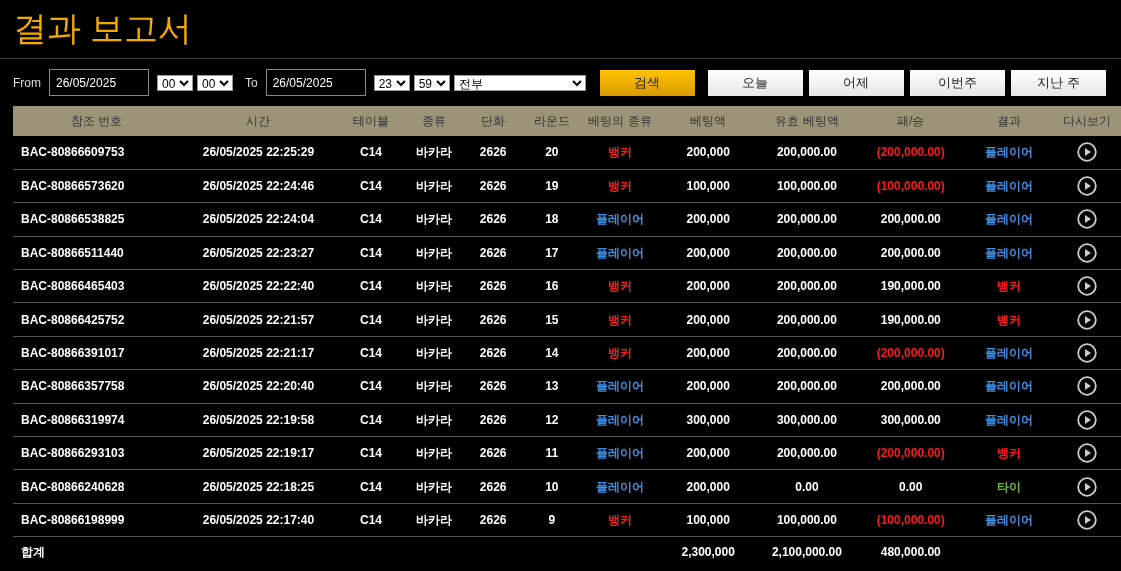  Describe the element at coordinates (258, 253) in the screenshot. I see `time-cell: 26/05/2025 22:23:27` at that location.